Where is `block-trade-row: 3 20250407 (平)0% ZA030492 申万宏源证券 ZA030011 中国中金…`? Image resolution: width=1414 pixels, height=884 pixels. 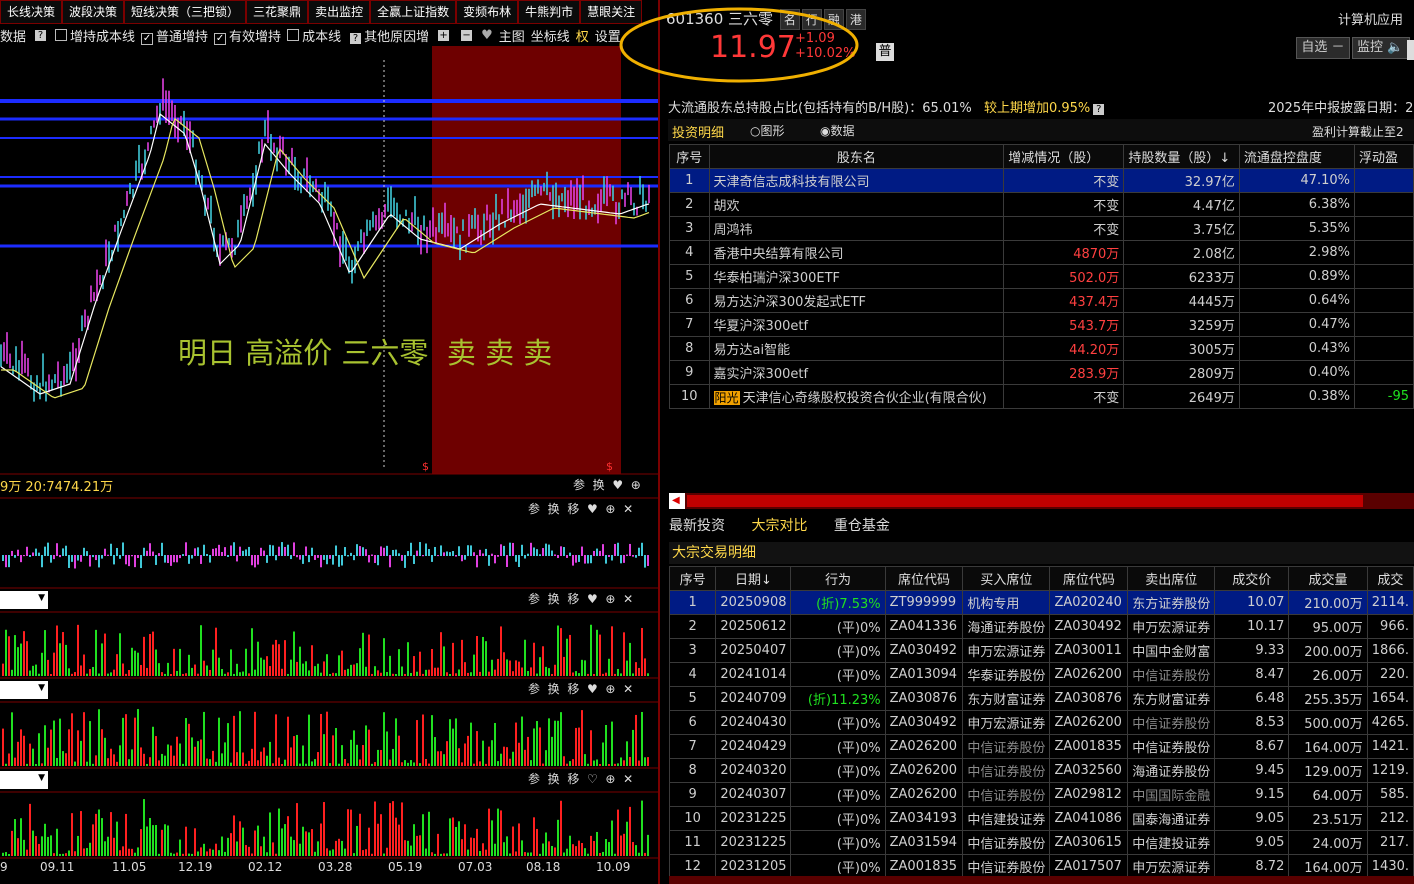
block-trade-row: 3 20250407 (平)0% ZA030492 申万宏源证券 ZA030011 中国中金… is located at coordinates (1041, 650).